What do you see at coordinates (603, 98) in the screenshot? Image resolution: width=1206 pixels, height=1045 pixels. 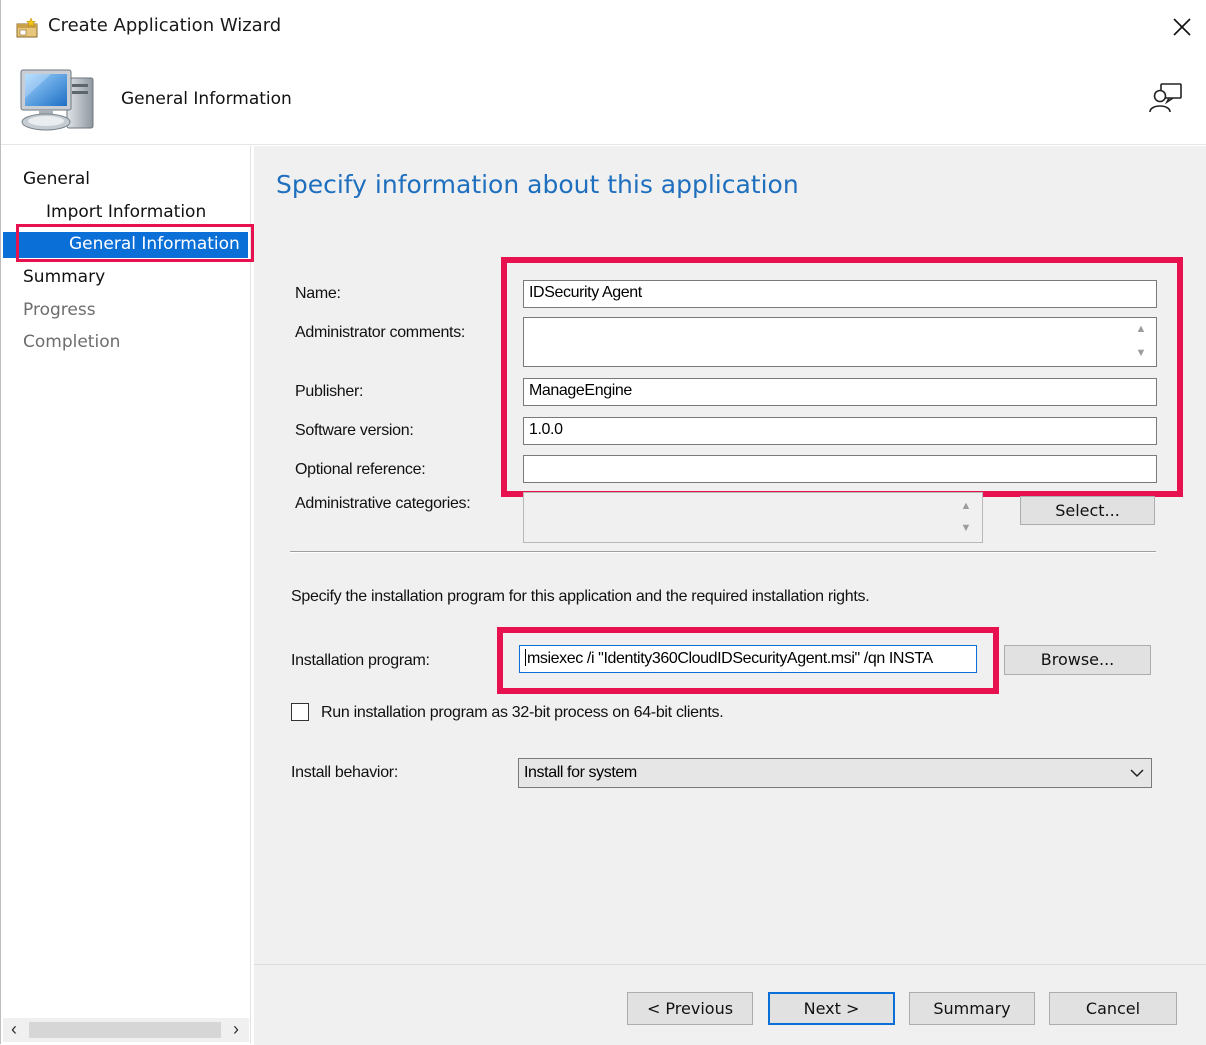 I see `wizard-header: General Information` at bounding box center [603, 98].